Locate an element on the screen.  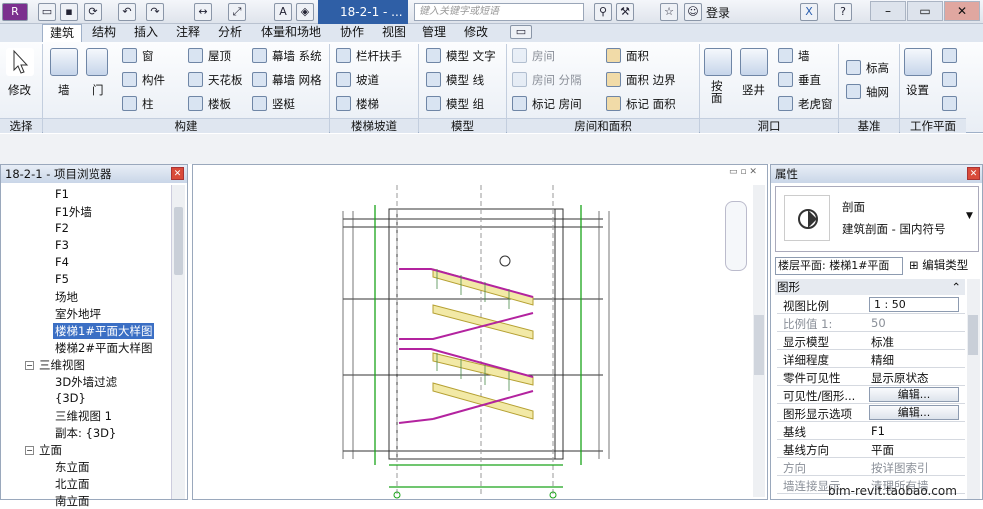
tab-insert: 插入 is located at coordinates (146, 33).